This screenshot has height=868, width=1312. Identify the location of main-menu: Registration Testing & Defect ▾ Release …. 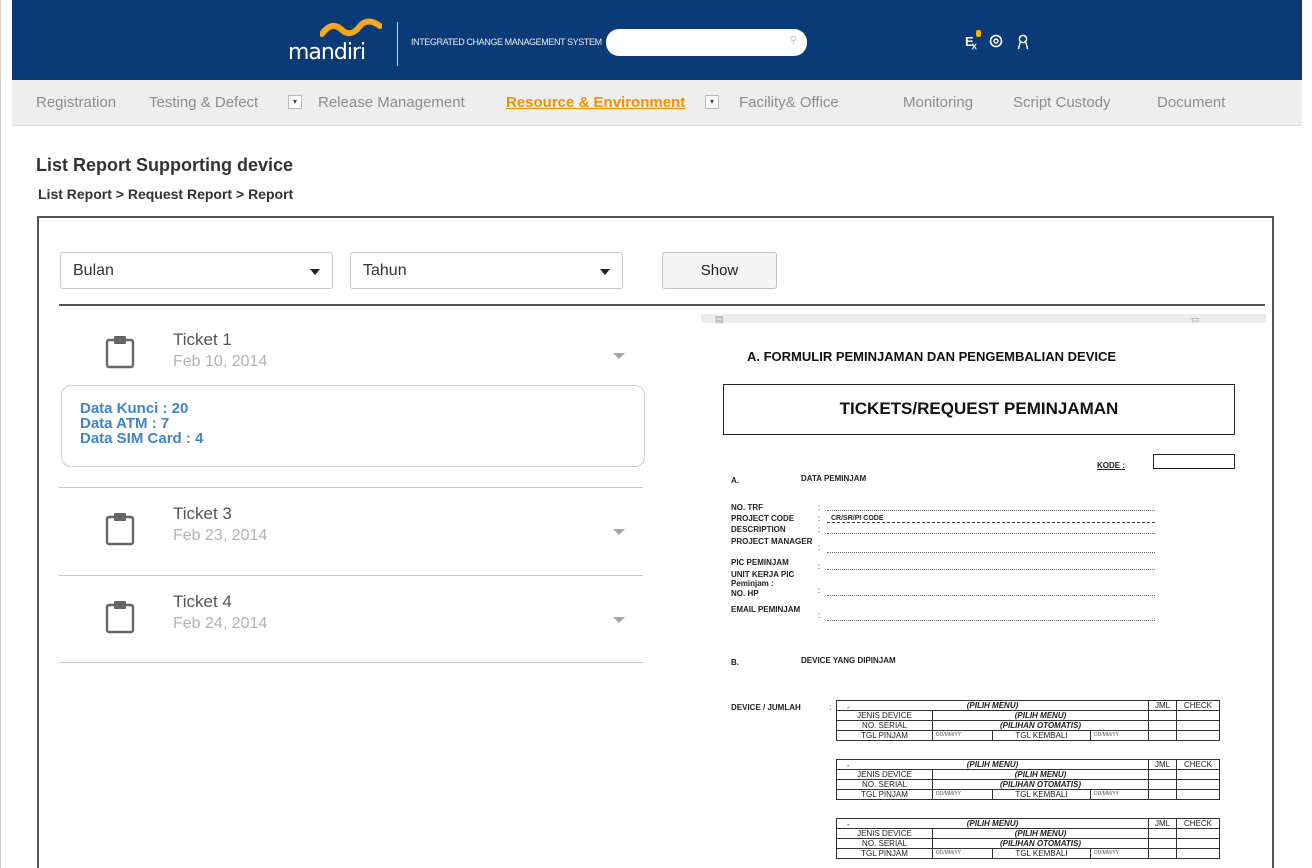
(657, 103).